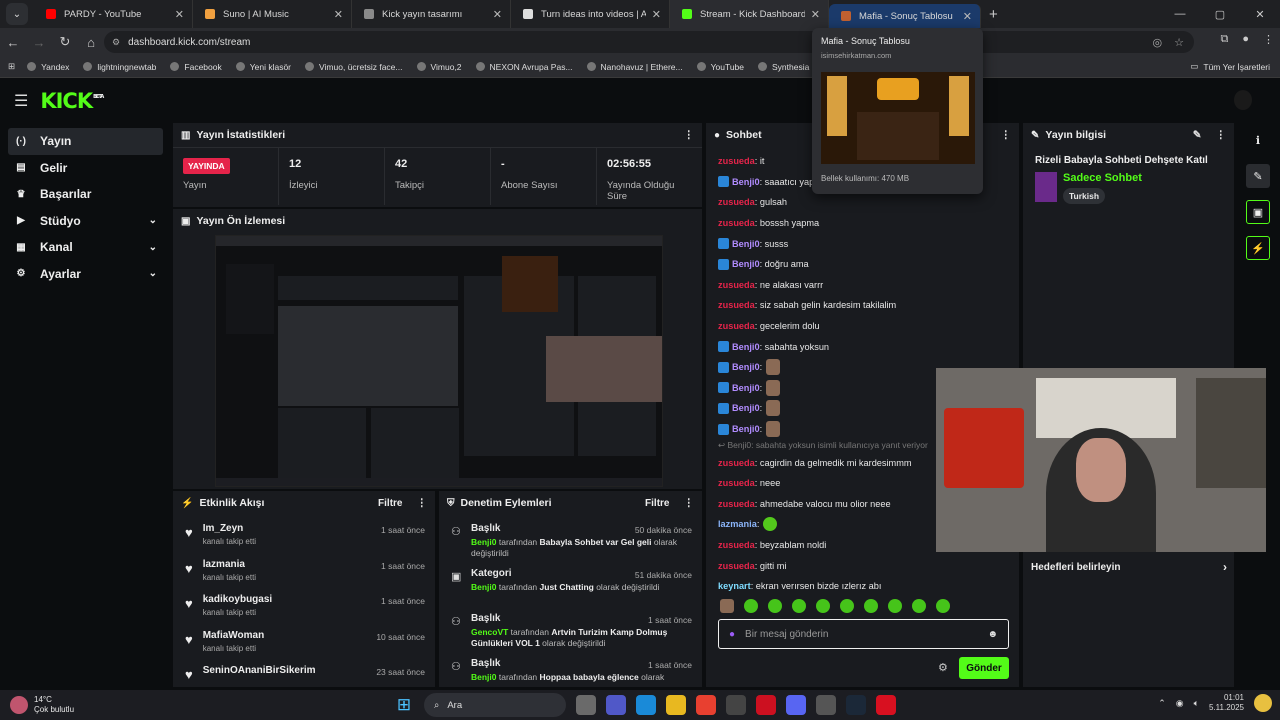 The height and width of the screenshot is (720, 1280). What do you see at coordinates (886, 705) in the screenshot?
I see `app-icon` at bounding box center [886, 705].